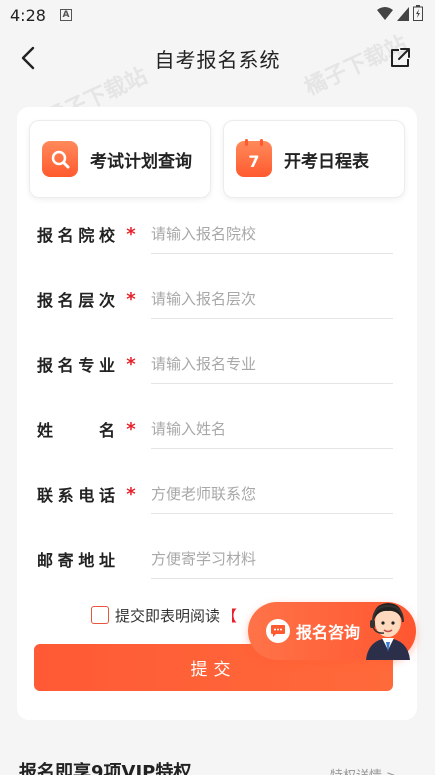 The height and width of the screenshot is (775, 435). Describe the element at coordinates (168, 615) in the screenshot. I see `agreement-text: 提交即表明阅读` at that location.